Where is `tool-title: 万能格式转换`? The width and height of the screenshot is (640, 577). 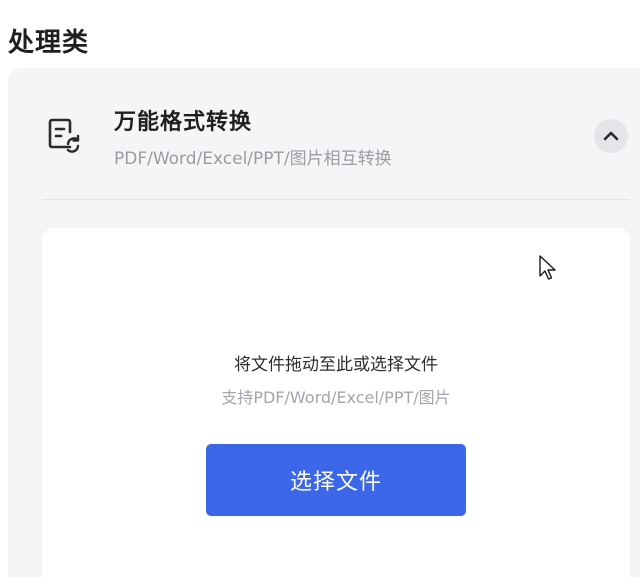
tool-title: 万能格式转换 is located at coordinates (183, 122).